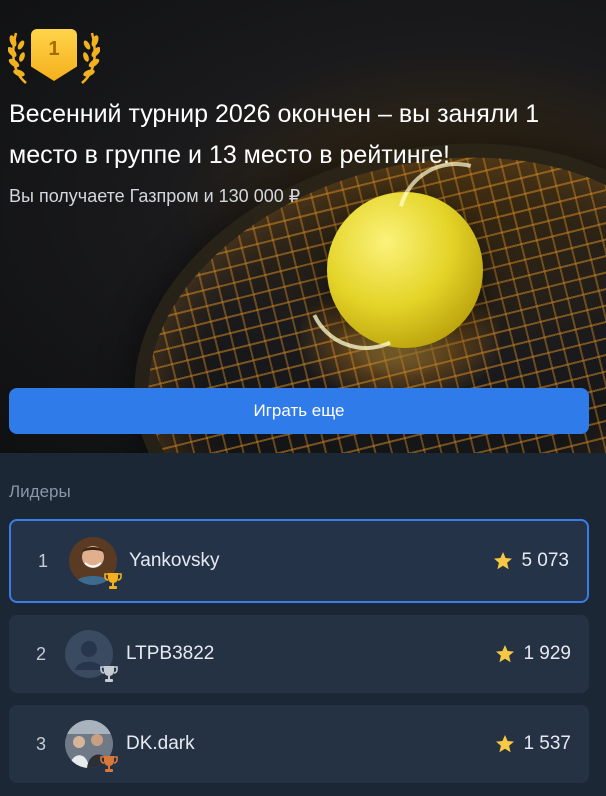 Image resolution: width=606 pixels, height=796 pixels. What do you see at coordinates (42, 560) in the screenshot?
I see `leader-rank: 1` at bounding box center [42, 560].